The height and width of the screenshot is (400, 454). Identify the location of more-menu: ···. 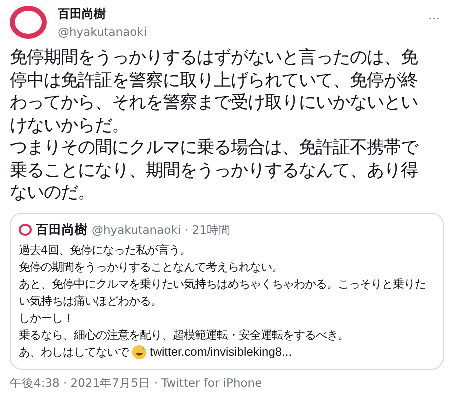
(434, 19).